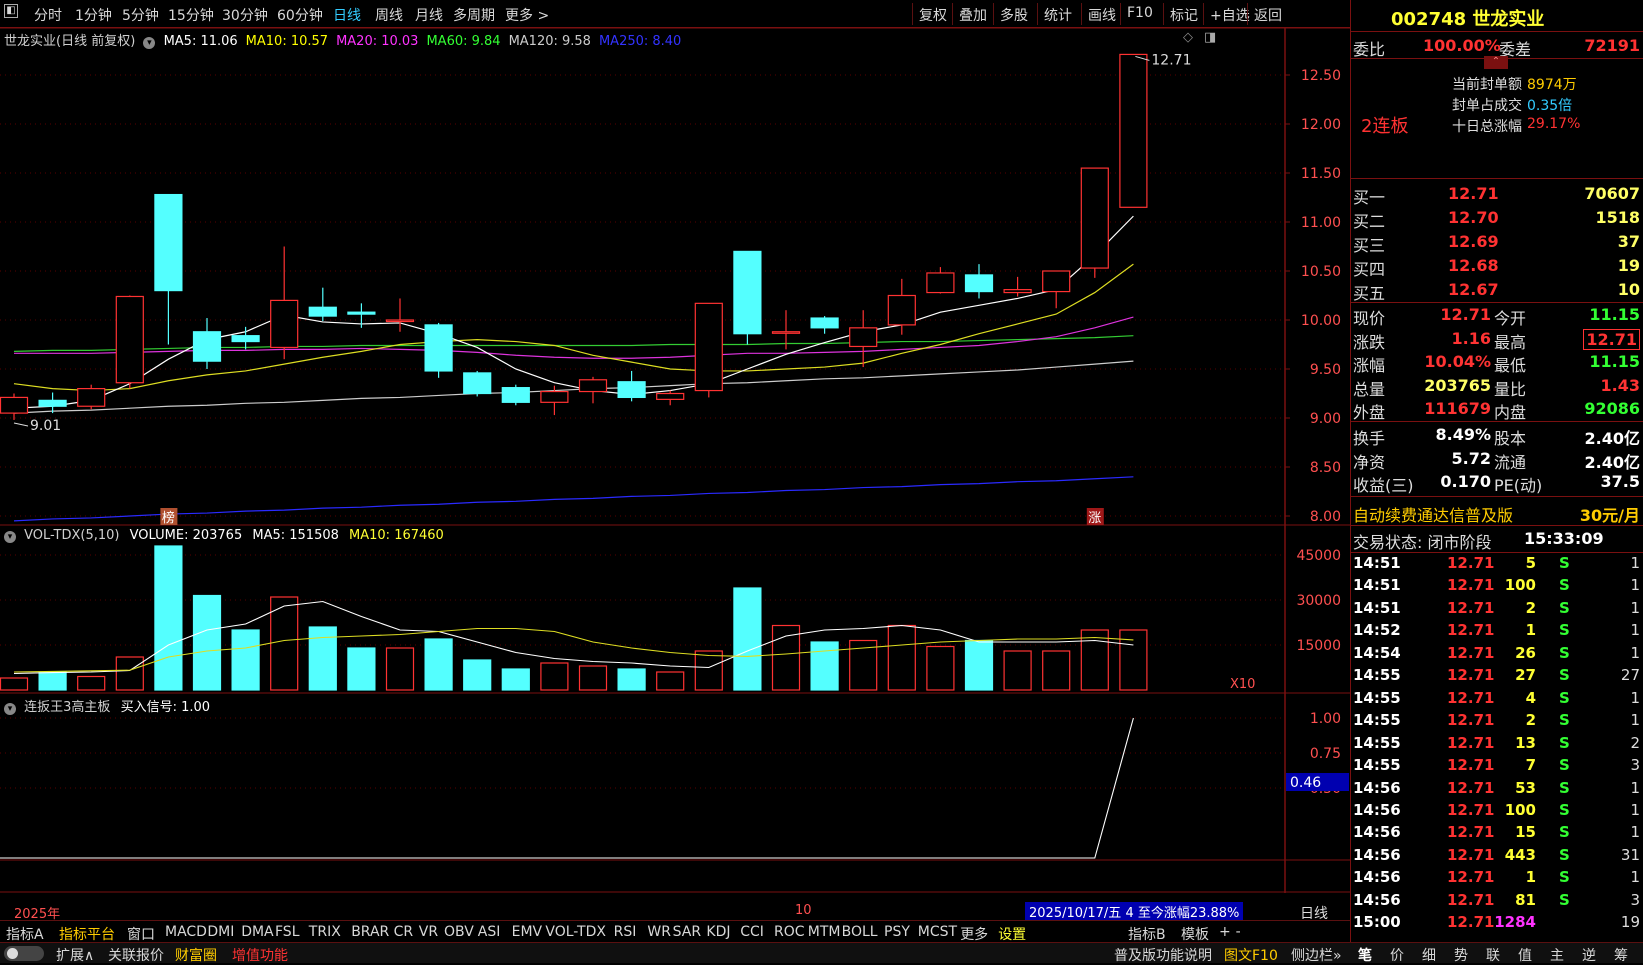  Describe the element at coordinates (325, 932) in the screenshot. I see `indicator-tab: TRIX` at that location.